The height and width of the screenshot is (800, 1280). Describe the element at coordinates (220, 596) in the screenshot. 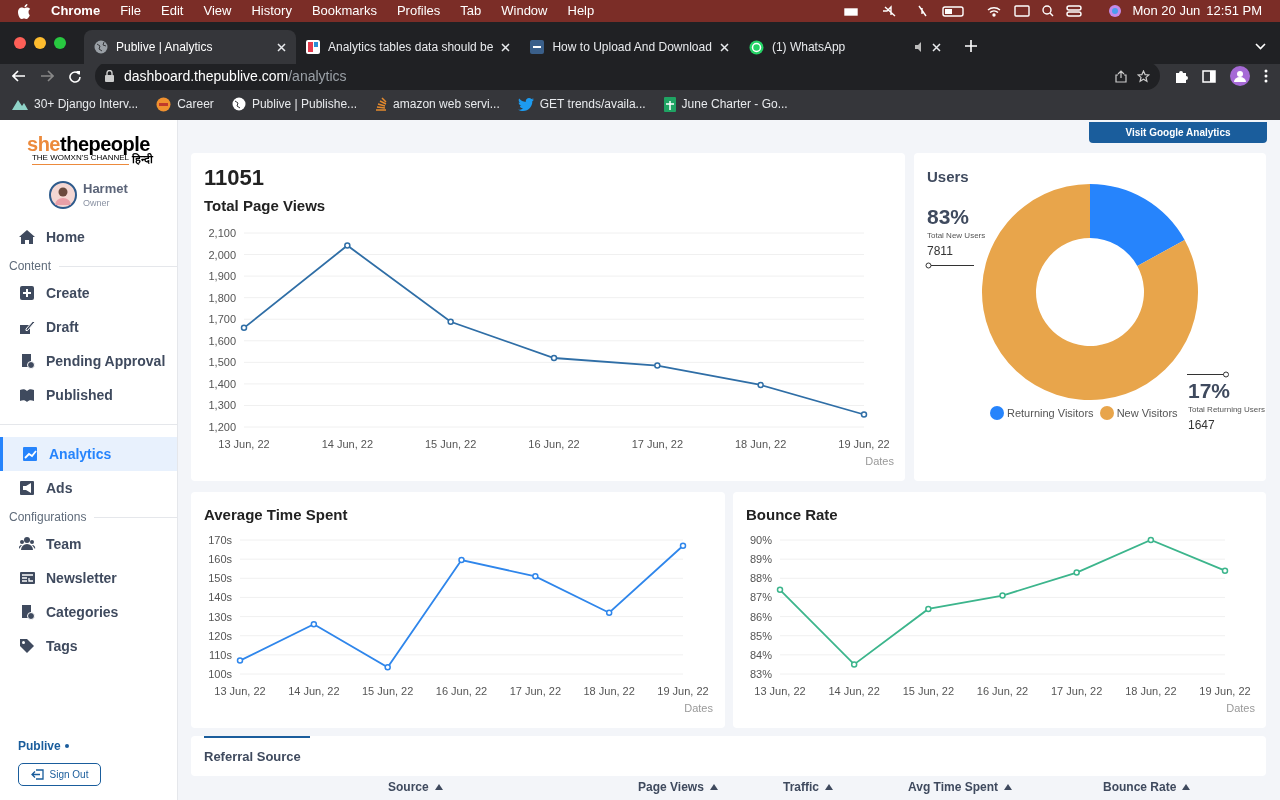

I see `y-tick-label: 140s` at that location.